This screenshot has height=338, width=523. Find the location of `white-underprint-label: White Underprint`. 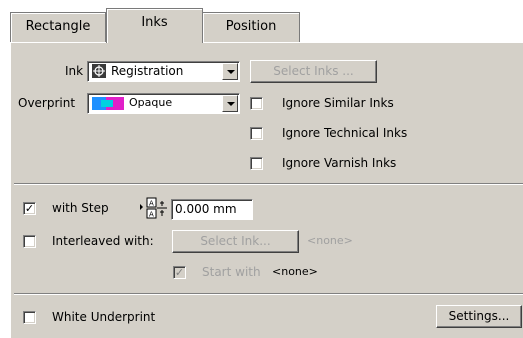

white-underprint-label: White Underprint is located at coordinates (104, 317).